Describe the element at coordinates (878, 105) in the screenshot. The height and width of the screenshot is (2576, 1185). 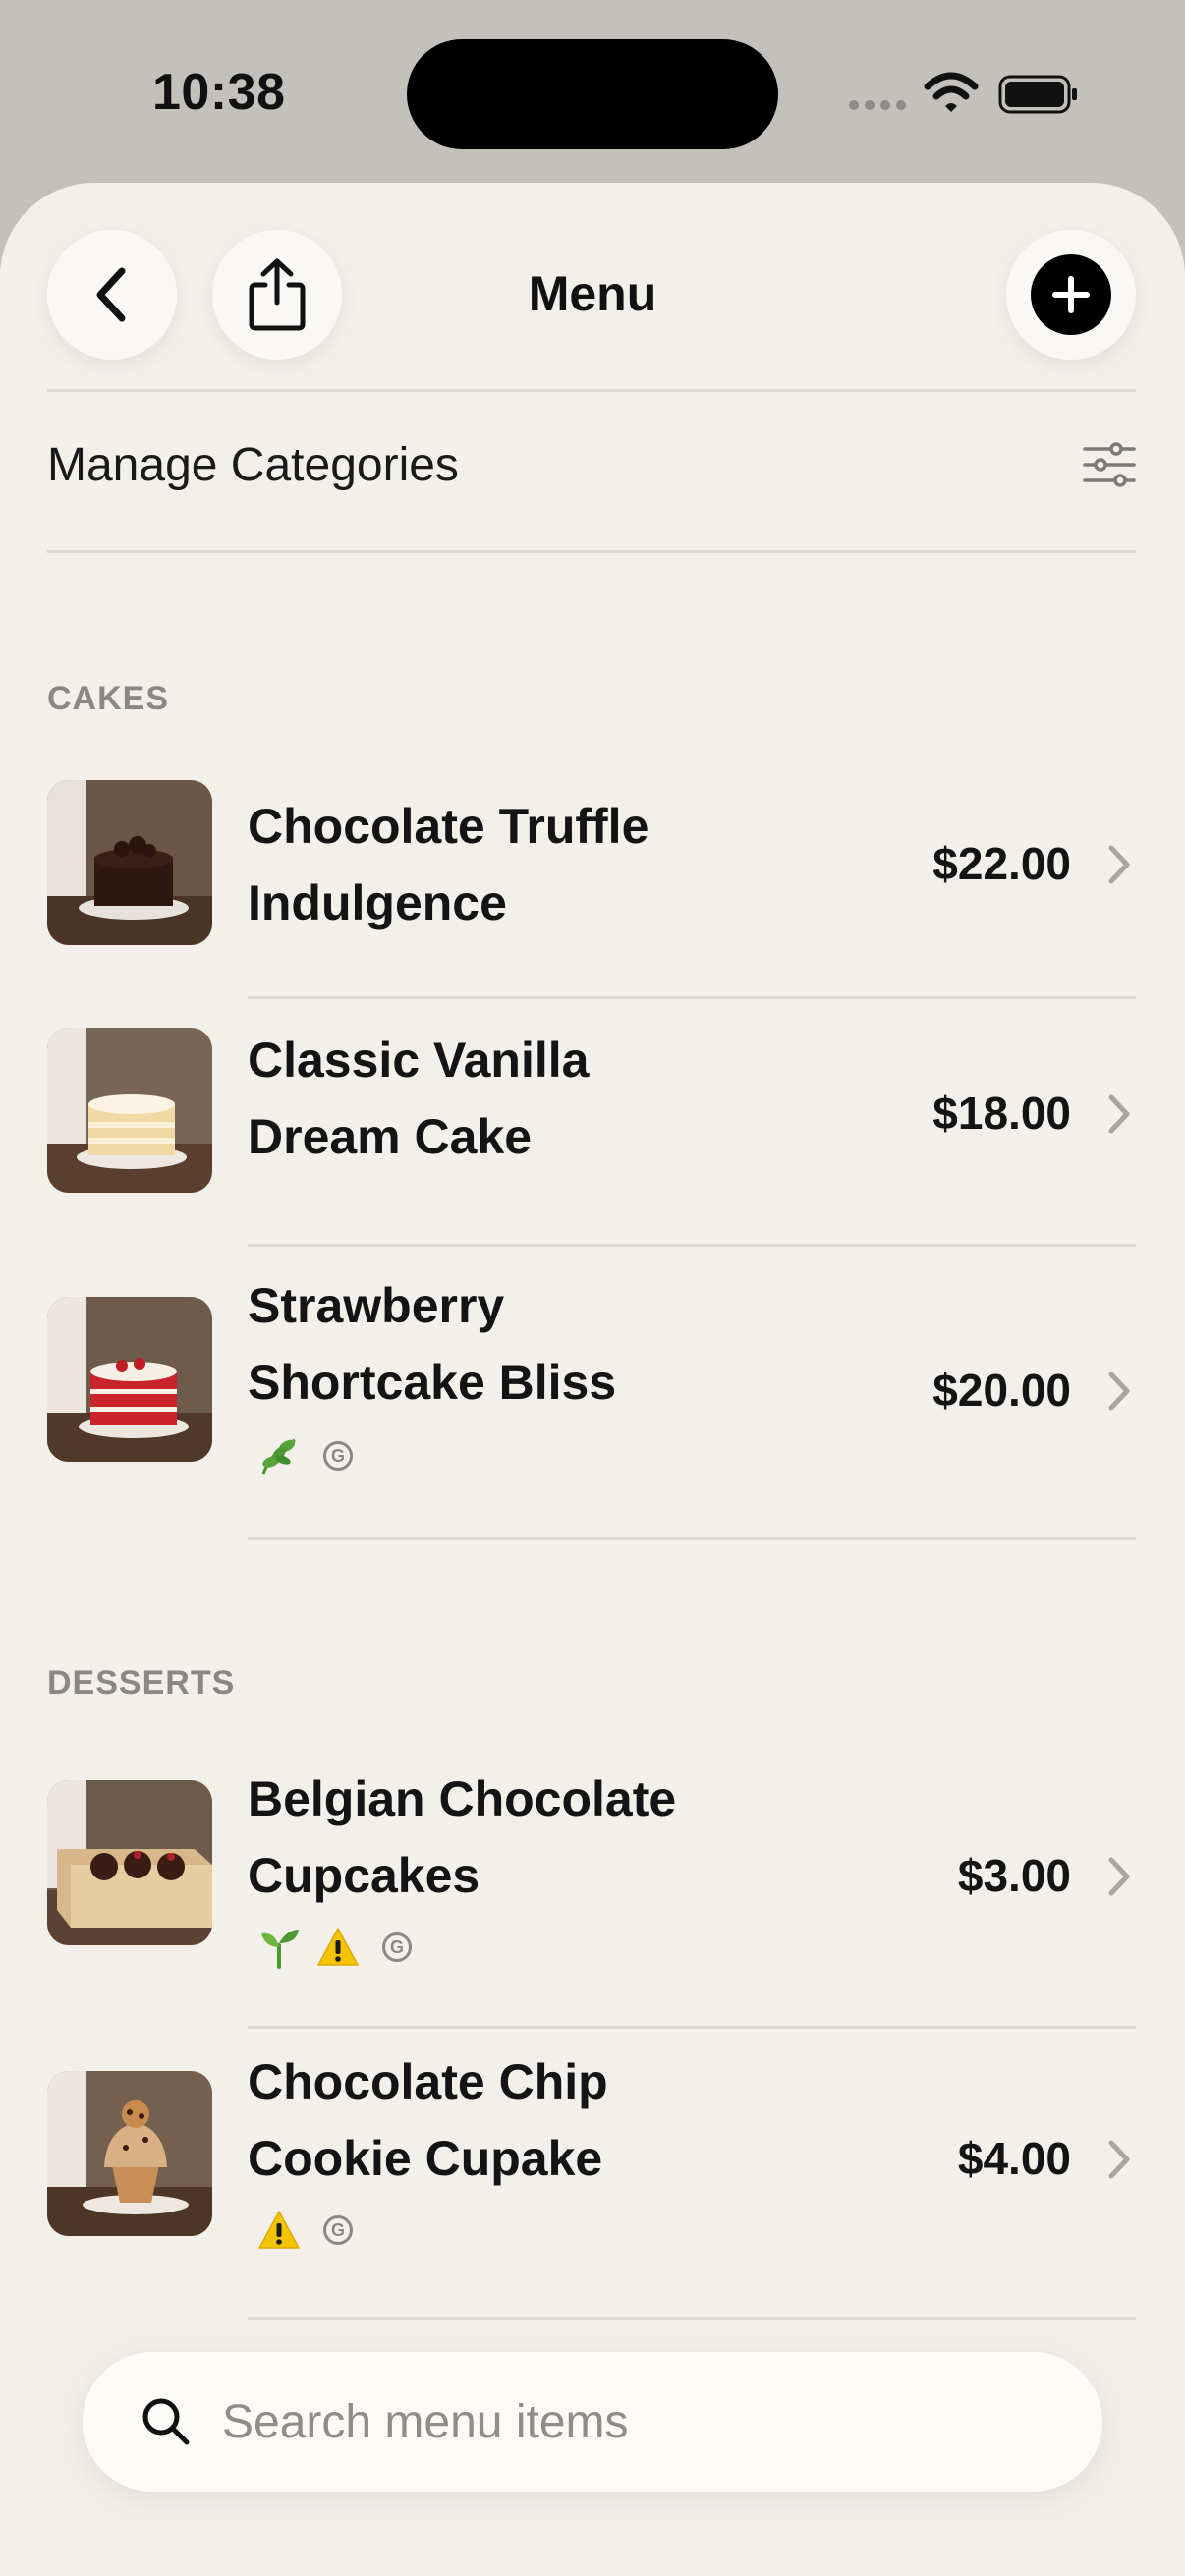
I see `cellular-signal-icon` at that location.